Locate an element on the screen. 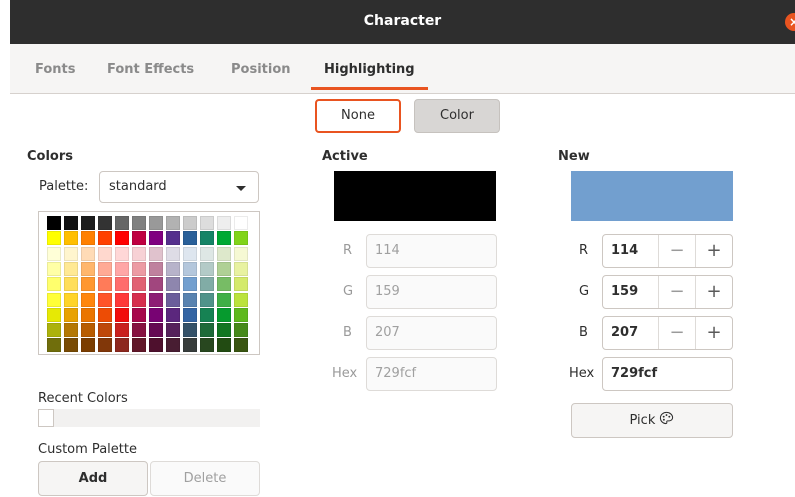  b-decrement-button: − is located at coordinates (676, 333).